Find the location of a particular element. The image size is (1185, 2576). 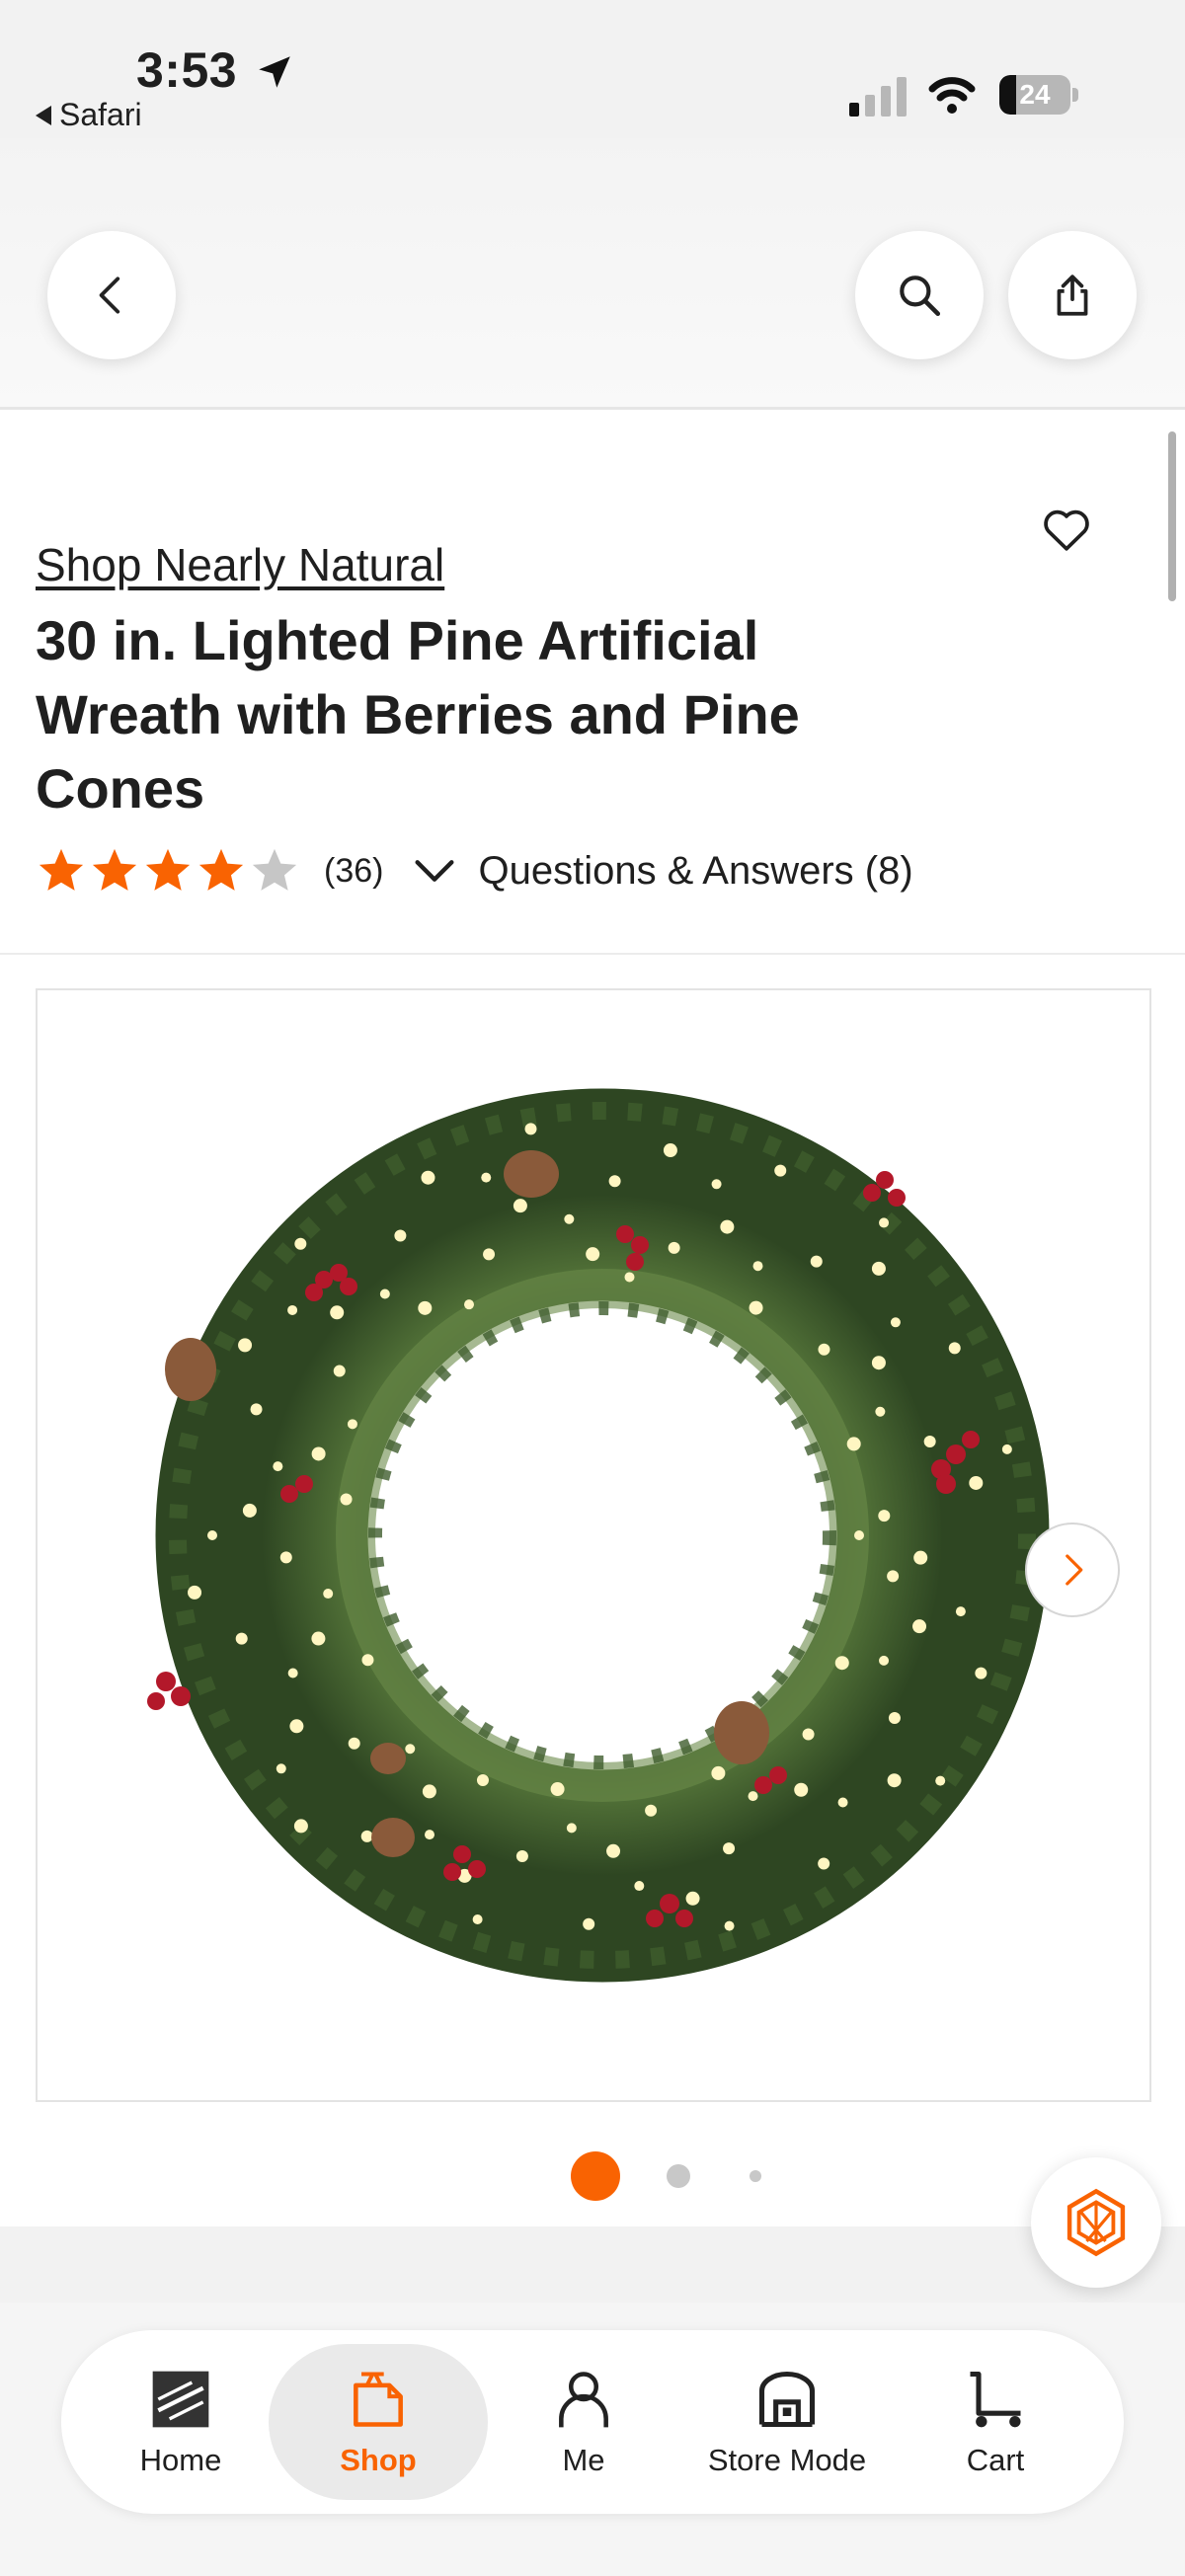

favorite-heart-icon is located at coordinates (1066, 529).